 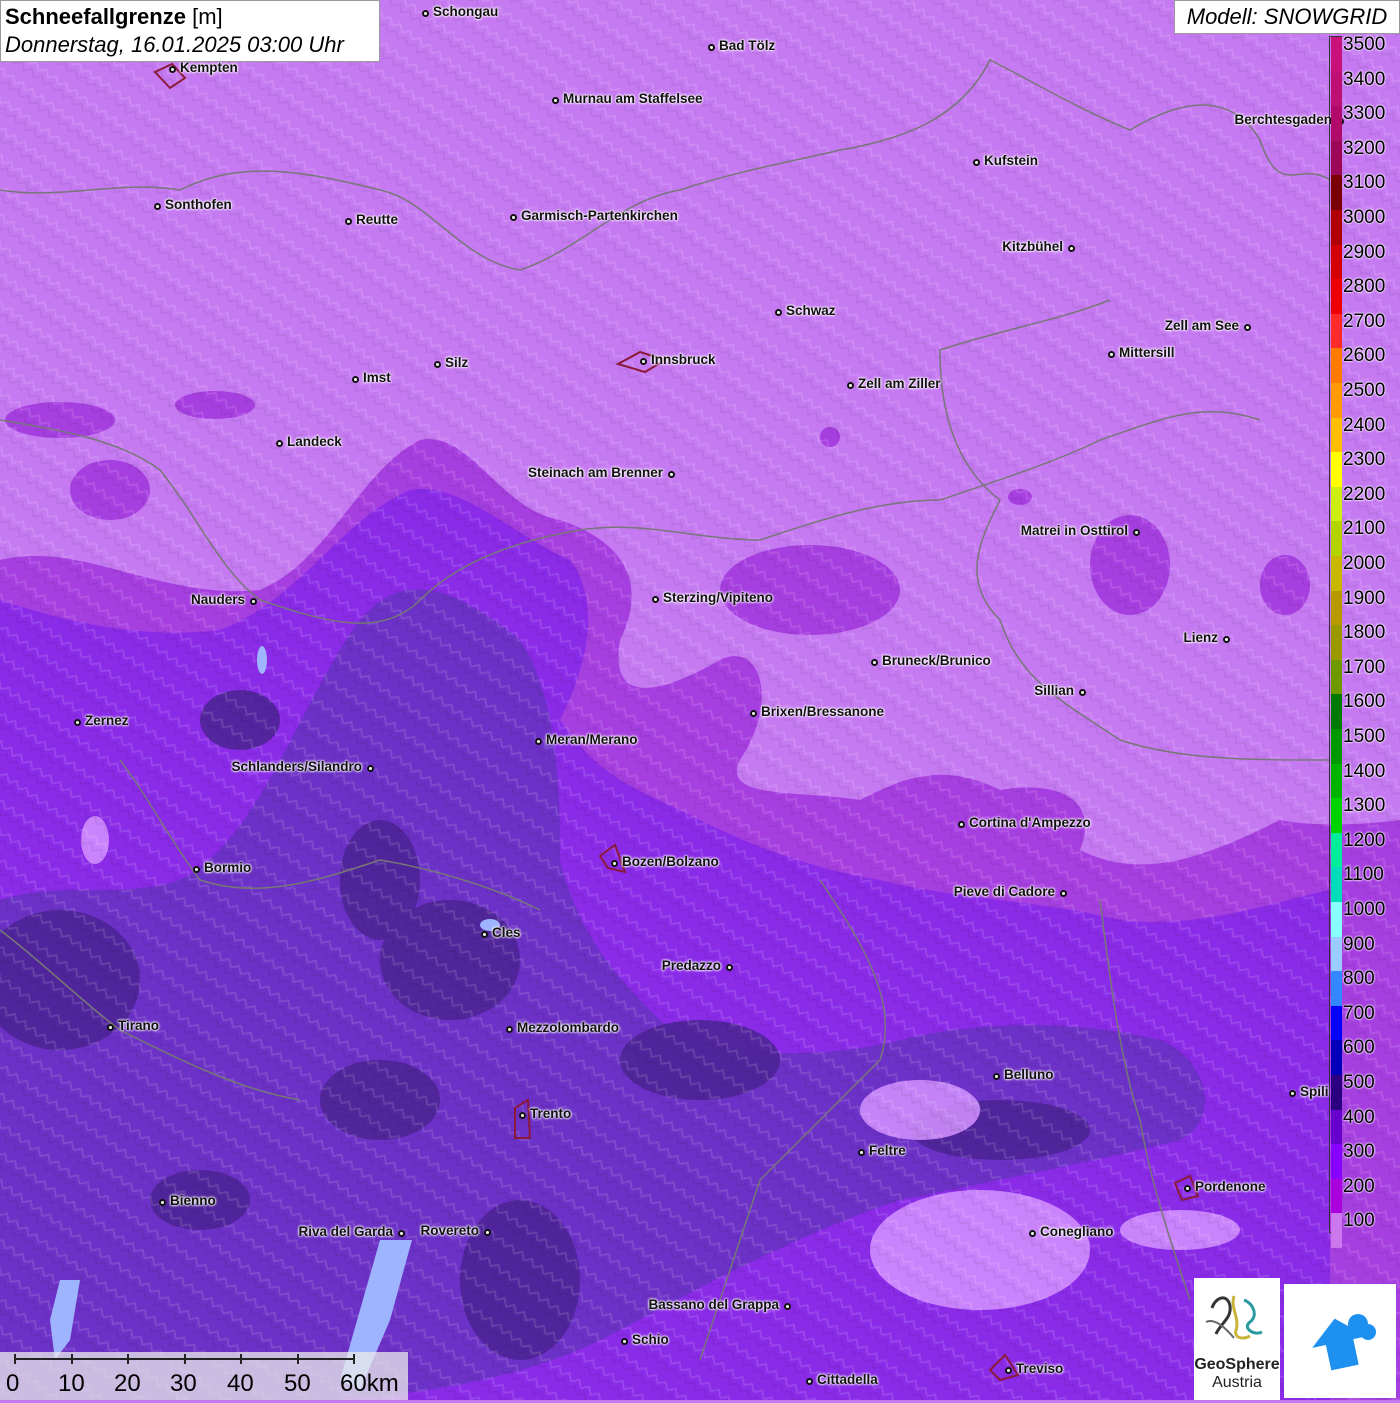 What do you see at coordinates (1364, 114) in the screenshot?
I see `legend-label: 3300` at bounding box center [1364, 114].